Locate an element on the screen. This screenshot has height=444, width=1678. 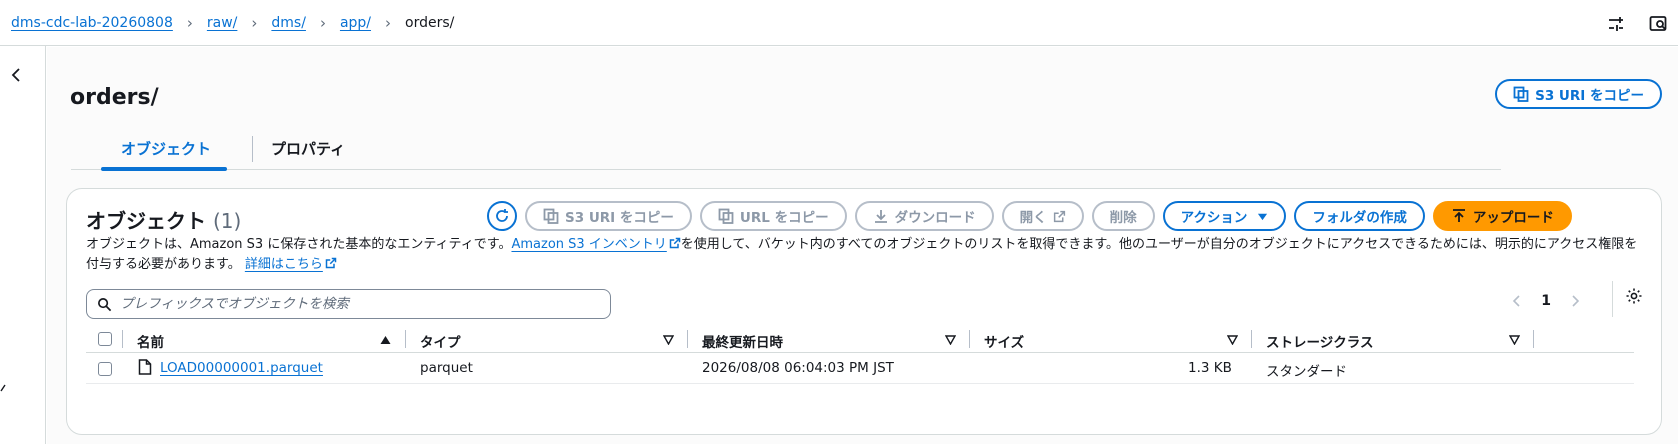
upload-label: アップロード is located at coordinates (1513, 218).